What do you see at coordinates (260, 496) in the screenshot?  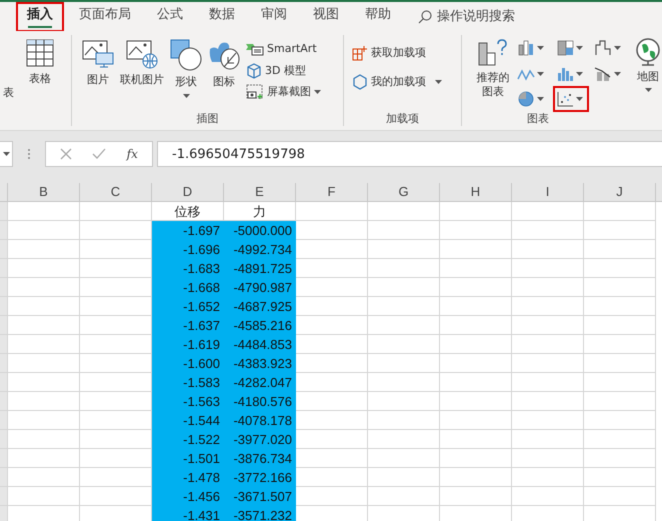 I see `table-cell: -3671.507` at bounding box center [260, 496].